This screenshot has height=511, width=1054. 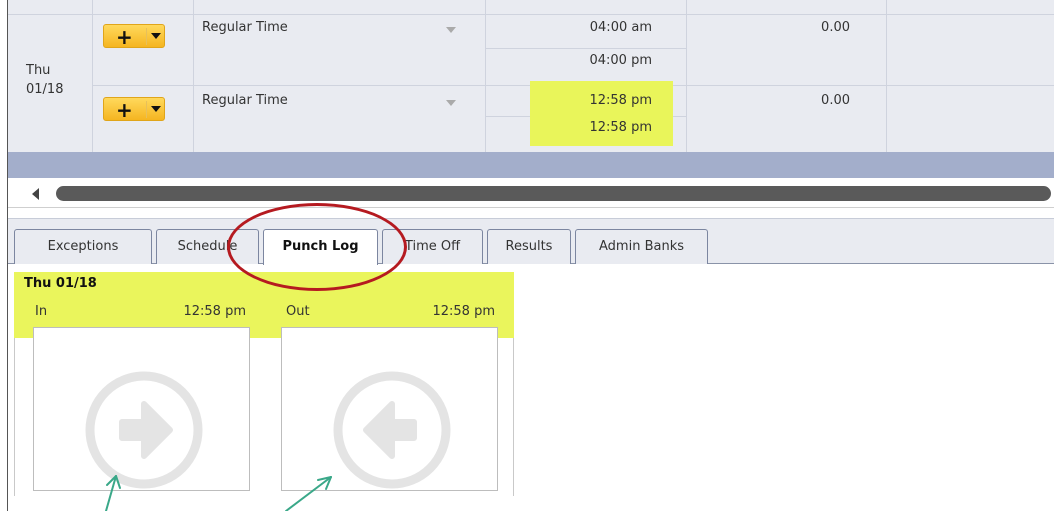 What do you see at coordinates (317, 247) in the screenshot?
I see `annotation-oval` at bounding box center [317, 247].